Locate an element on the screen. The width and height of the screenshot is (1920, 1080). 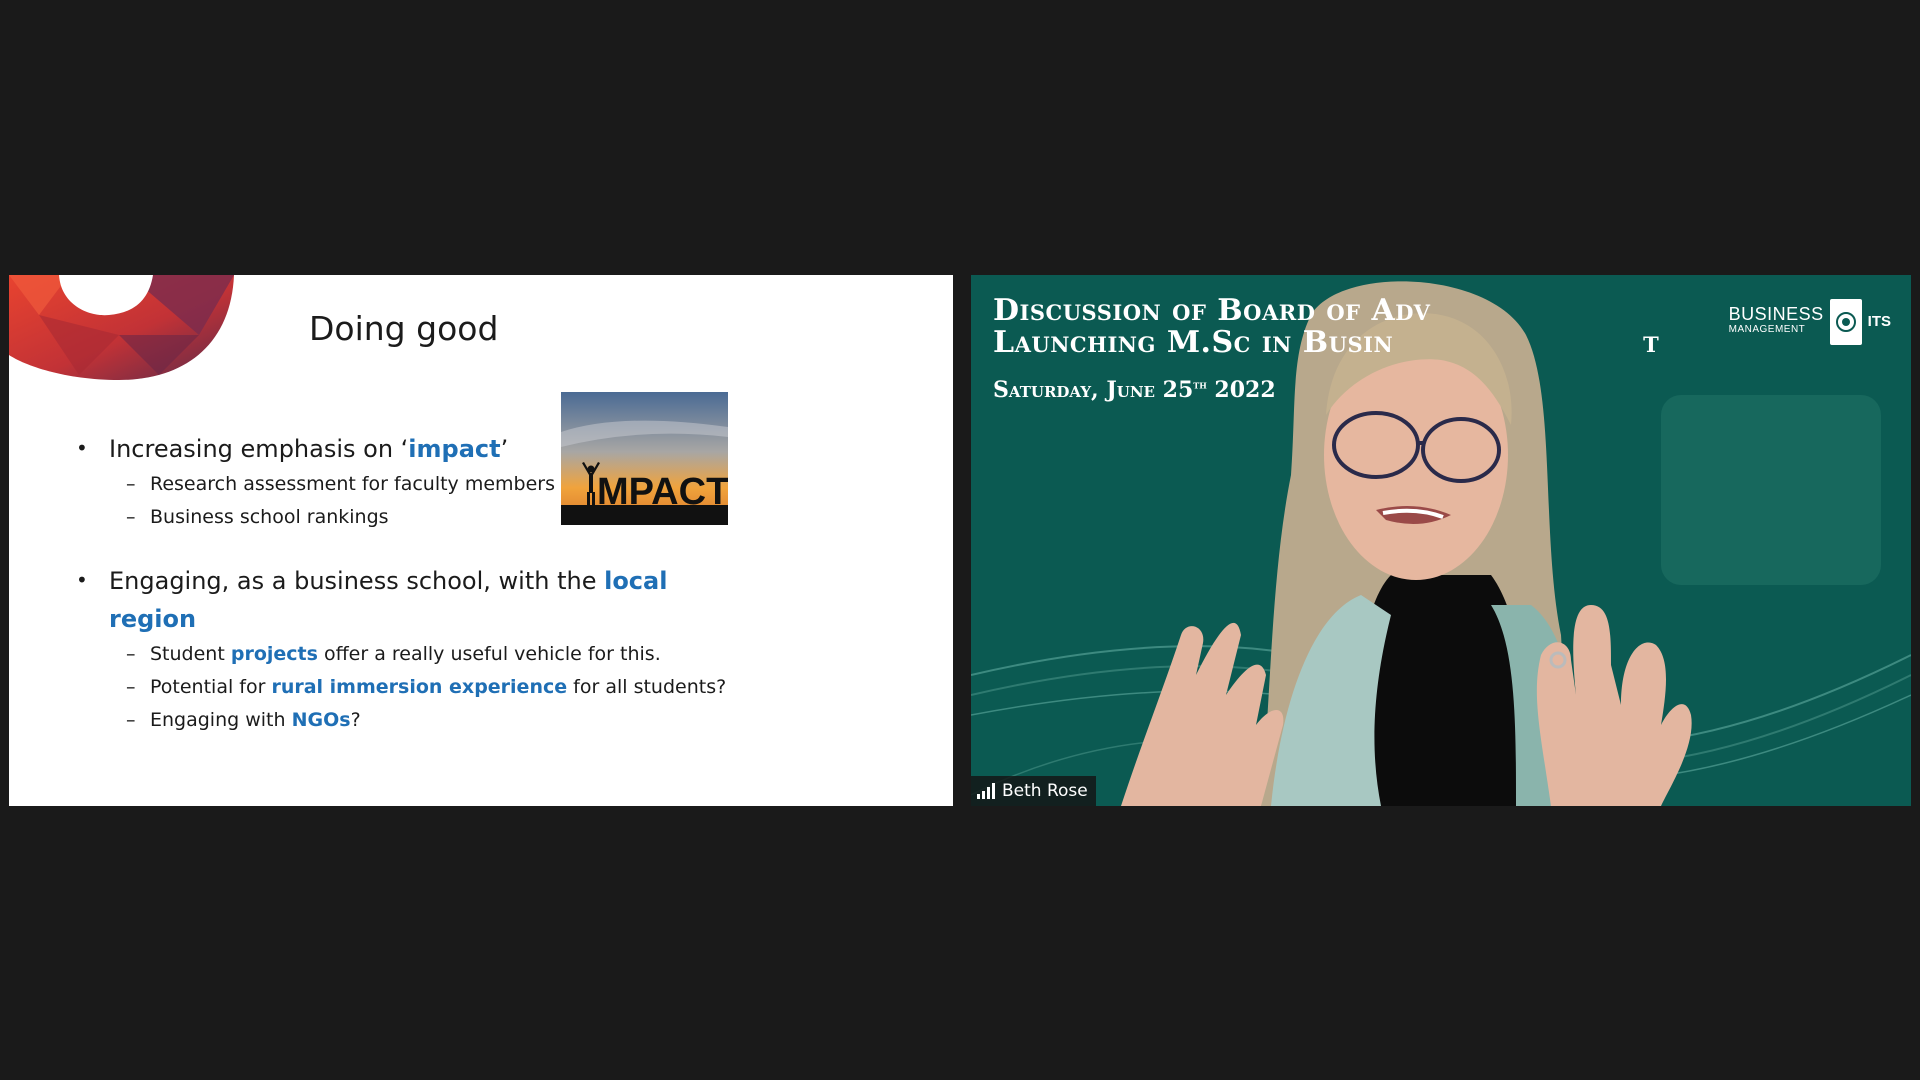
impact-image-text: MPACT is located at coordinates (662, 492).